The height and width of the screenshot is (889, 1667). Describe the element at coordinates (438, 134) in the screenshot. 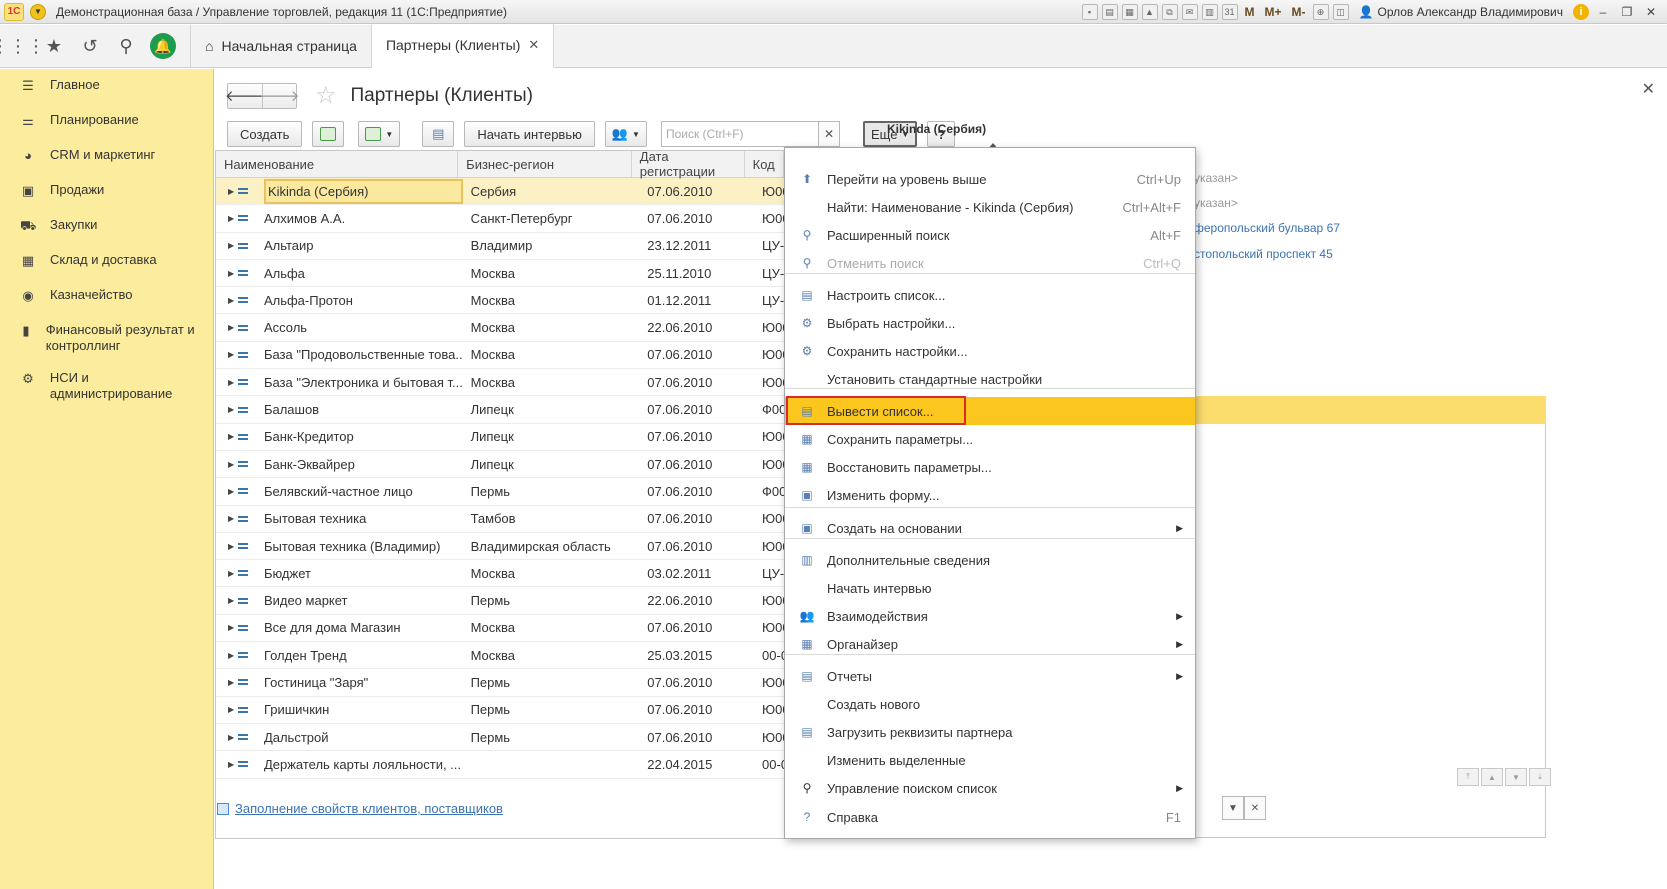

I see `details-button: ▤` at that location.